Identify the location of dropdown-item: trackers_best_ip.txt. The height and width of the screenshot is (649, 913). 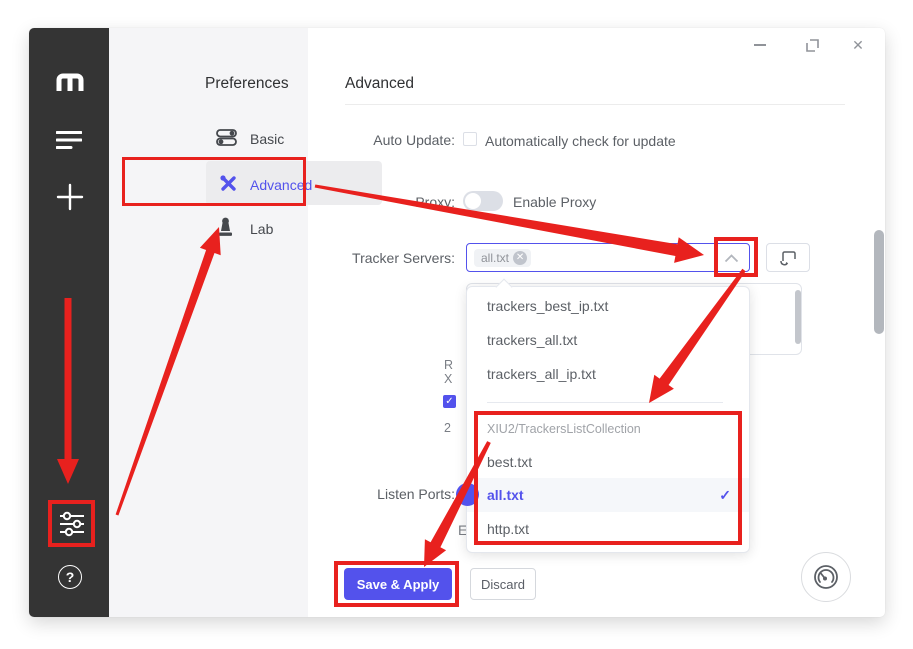
(608, 306).